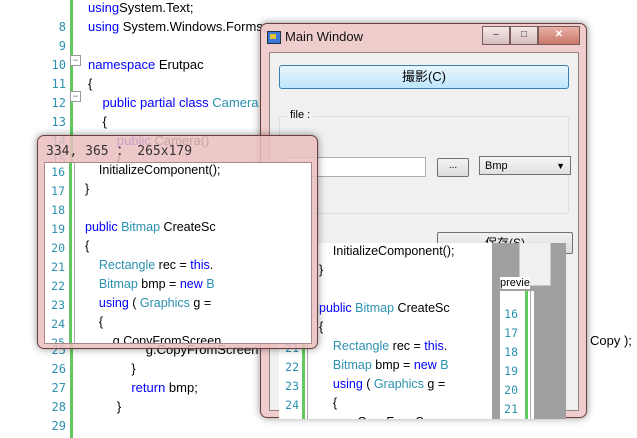 Image resolution: width=637 pixels, height=438 pixels. What do you see at coordinates (141, 7) in the screenshot?
I see `code-line: usingSystem.Text;` at bounding box center [141, 7].